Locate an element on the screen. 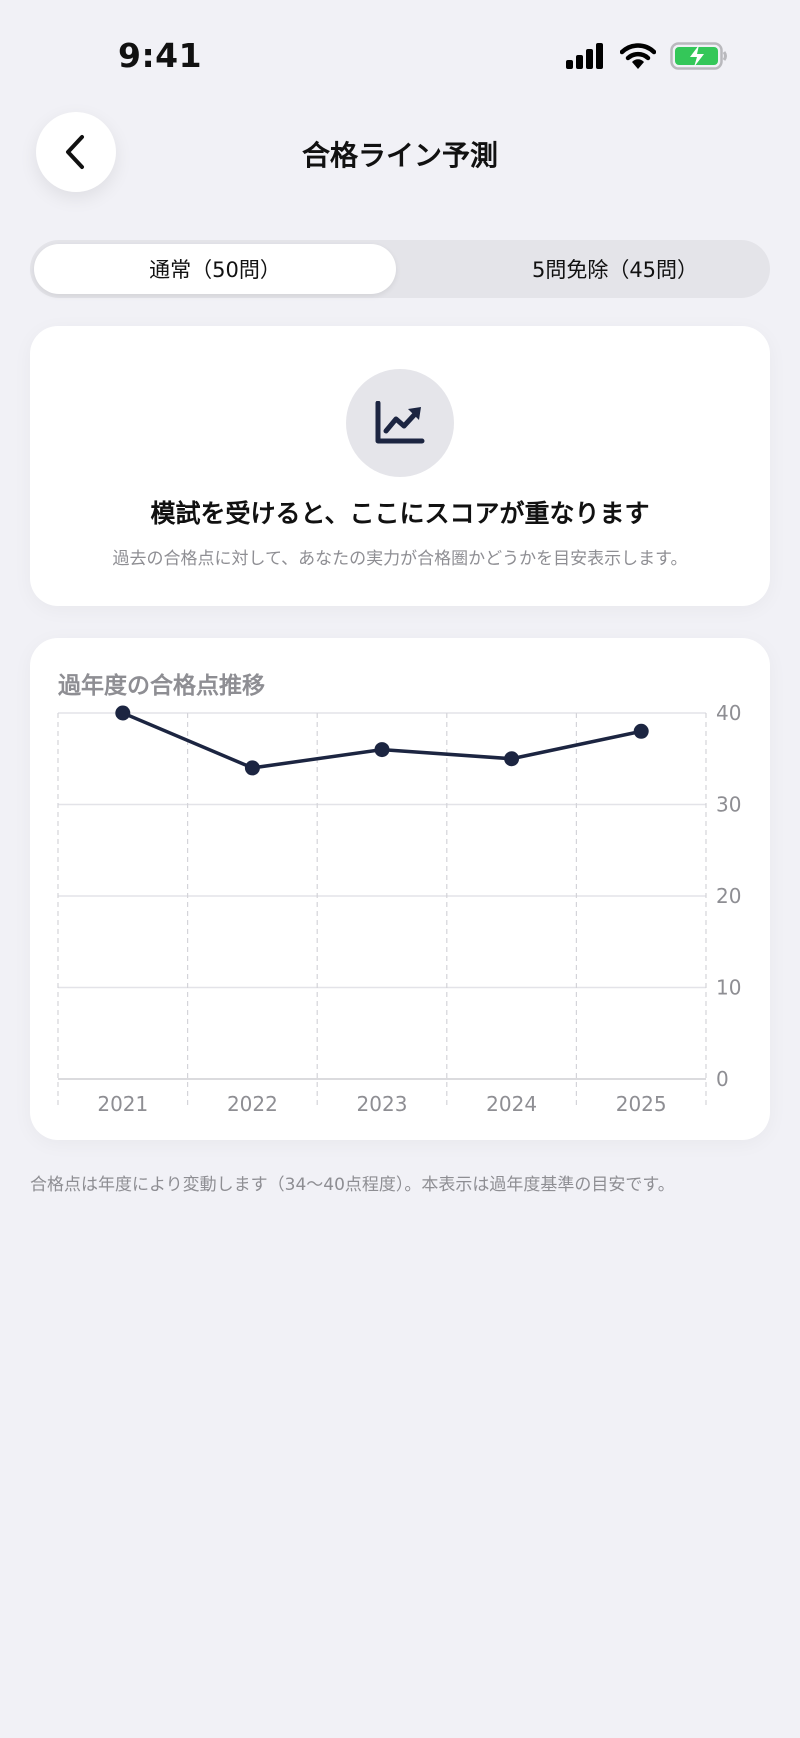 Image resolution: width=800 pixels, height=1738 pixels. empty-state-description: 過去の合格点に対して、あなたの実力が合格圏かどうかを目安表示します。 is located at coordinates (400, 559).